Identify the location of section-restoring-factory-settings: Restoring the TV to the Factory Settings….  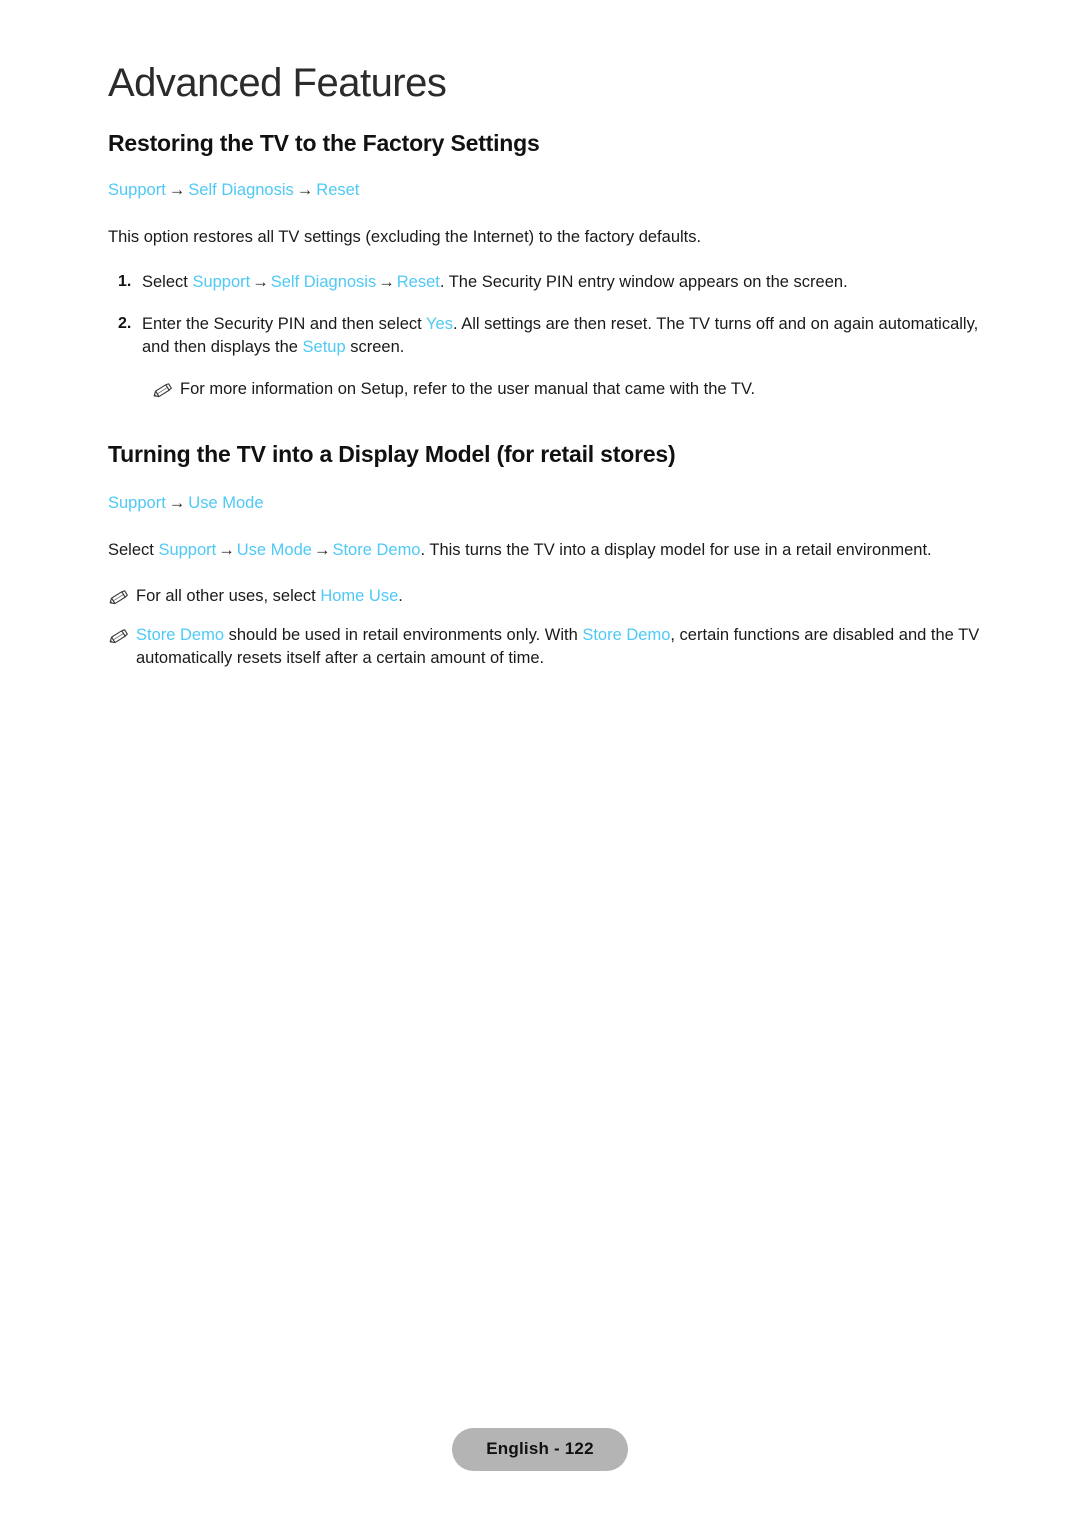
(548, 265).